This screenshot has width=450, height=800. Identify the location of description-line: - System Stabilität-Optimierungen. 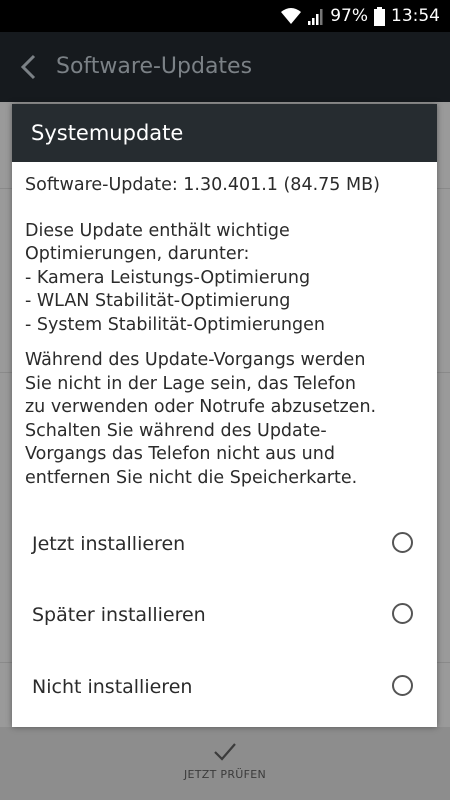
(175, 324).